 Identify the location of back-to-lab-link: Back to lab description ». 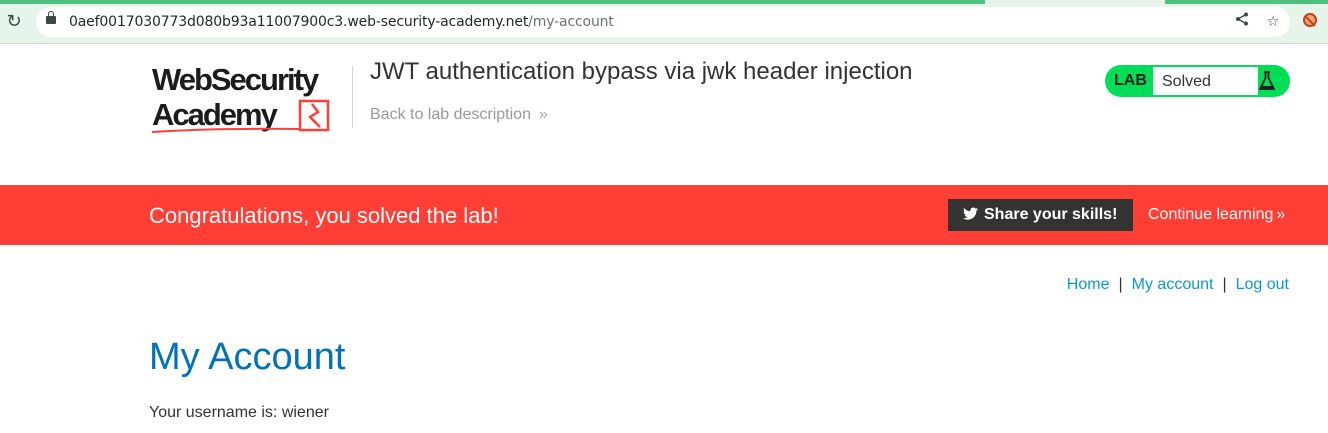
(459, 115).